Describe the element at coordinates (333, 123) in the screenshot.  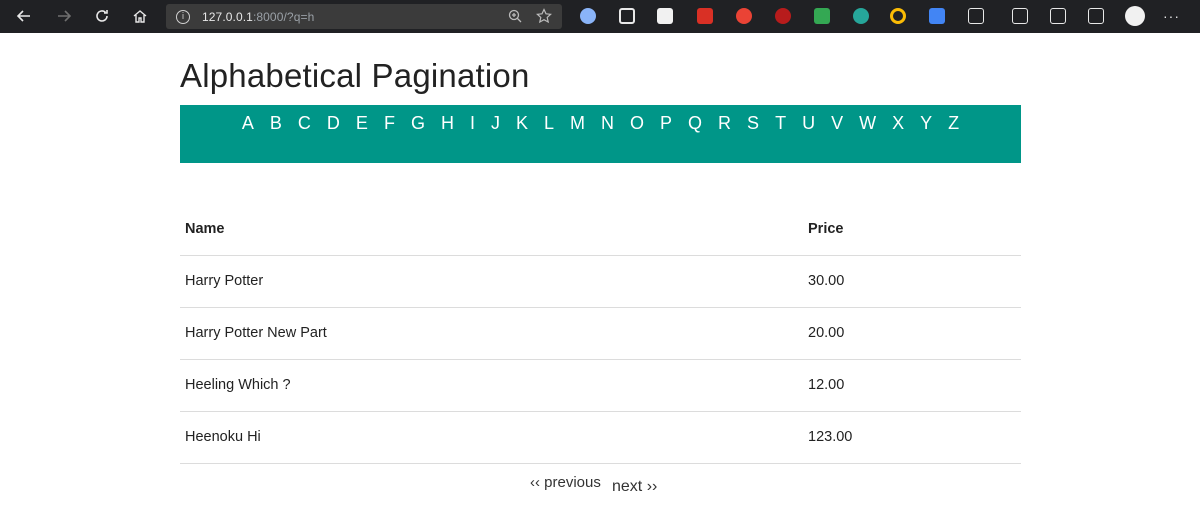
I see `letter-link-d: D` at that location.